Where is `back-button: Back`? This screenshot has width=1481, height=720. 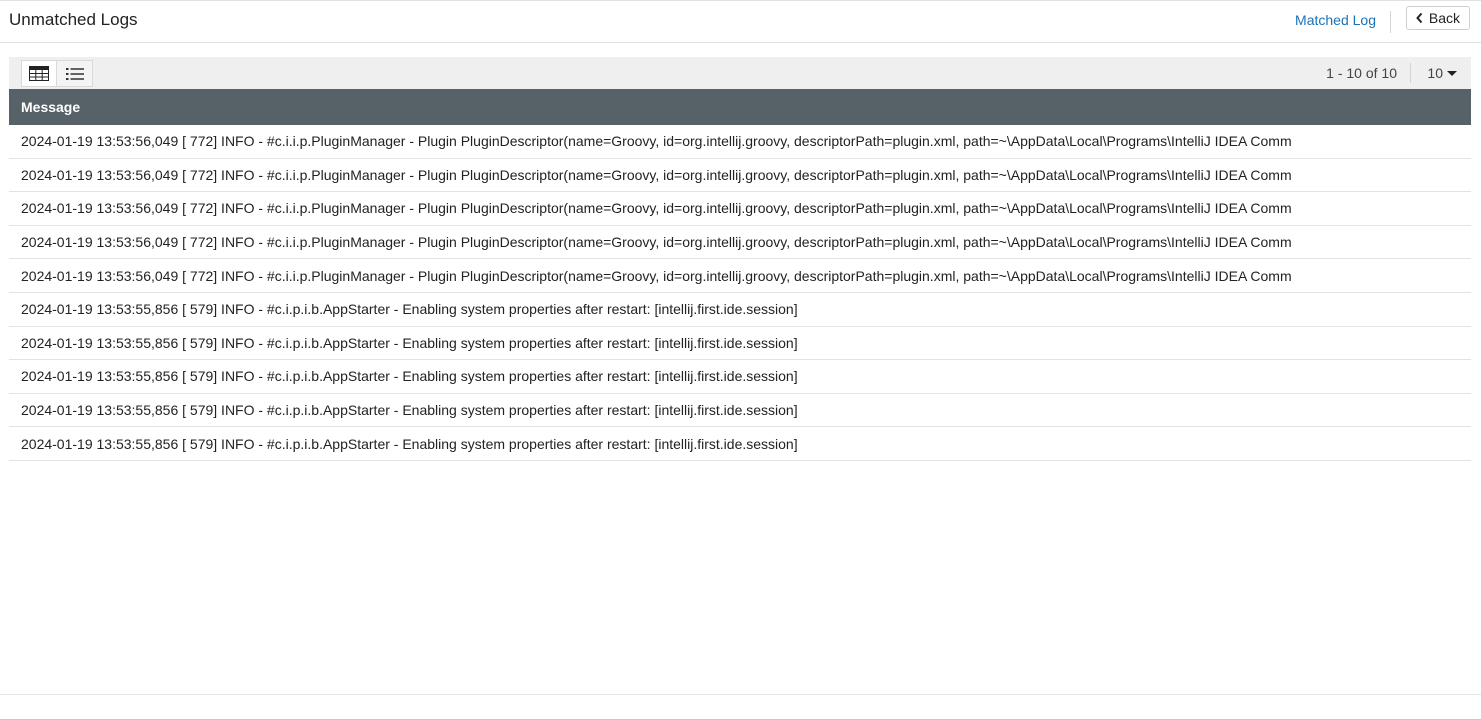
back-button: Back is located at coordinates (1437, 18).